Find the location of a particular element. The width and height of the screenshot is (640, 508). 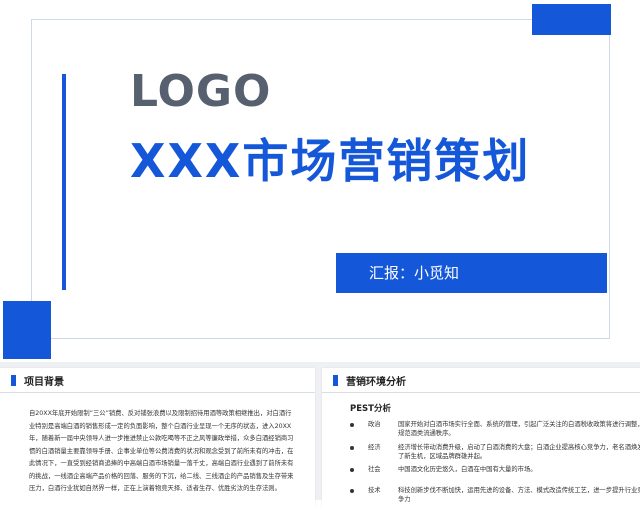

panel-header: 项目背景 is located at coordinates (157, 380).